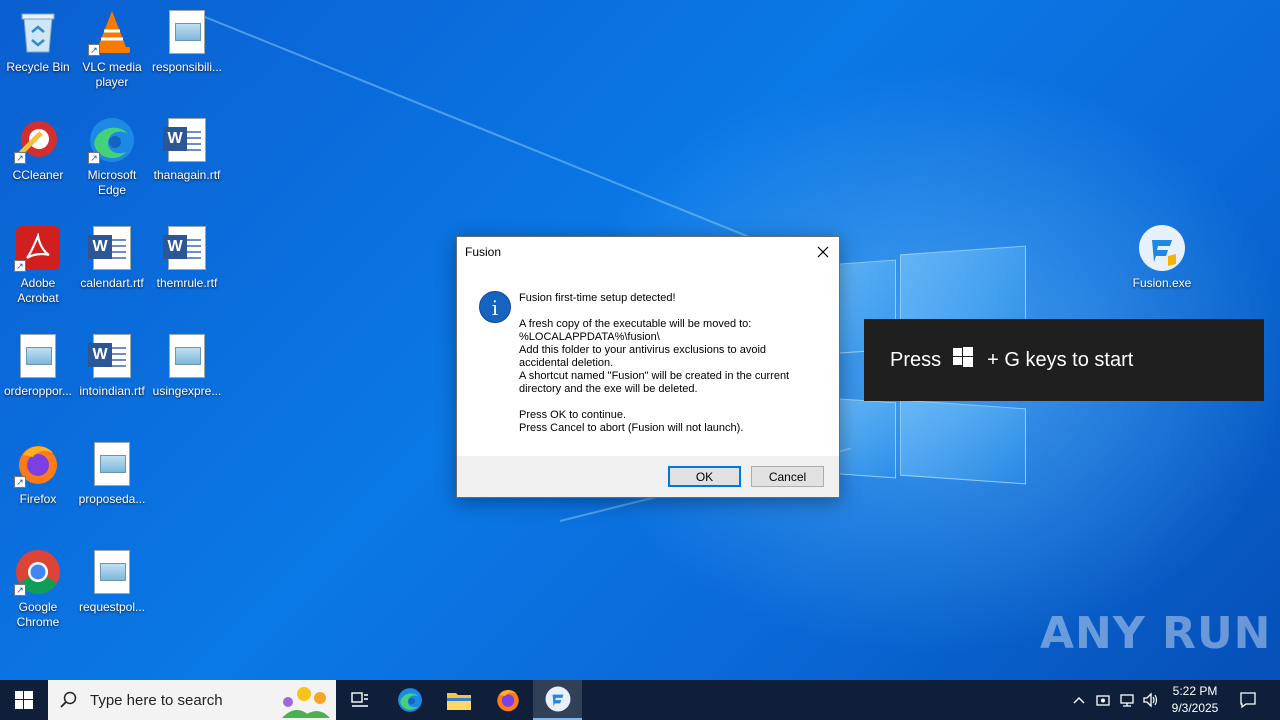  What do you see at coordinates (38, 175) in the screenshot?
I see `icon-label: CCleaner` at bounding box center [38, 175].